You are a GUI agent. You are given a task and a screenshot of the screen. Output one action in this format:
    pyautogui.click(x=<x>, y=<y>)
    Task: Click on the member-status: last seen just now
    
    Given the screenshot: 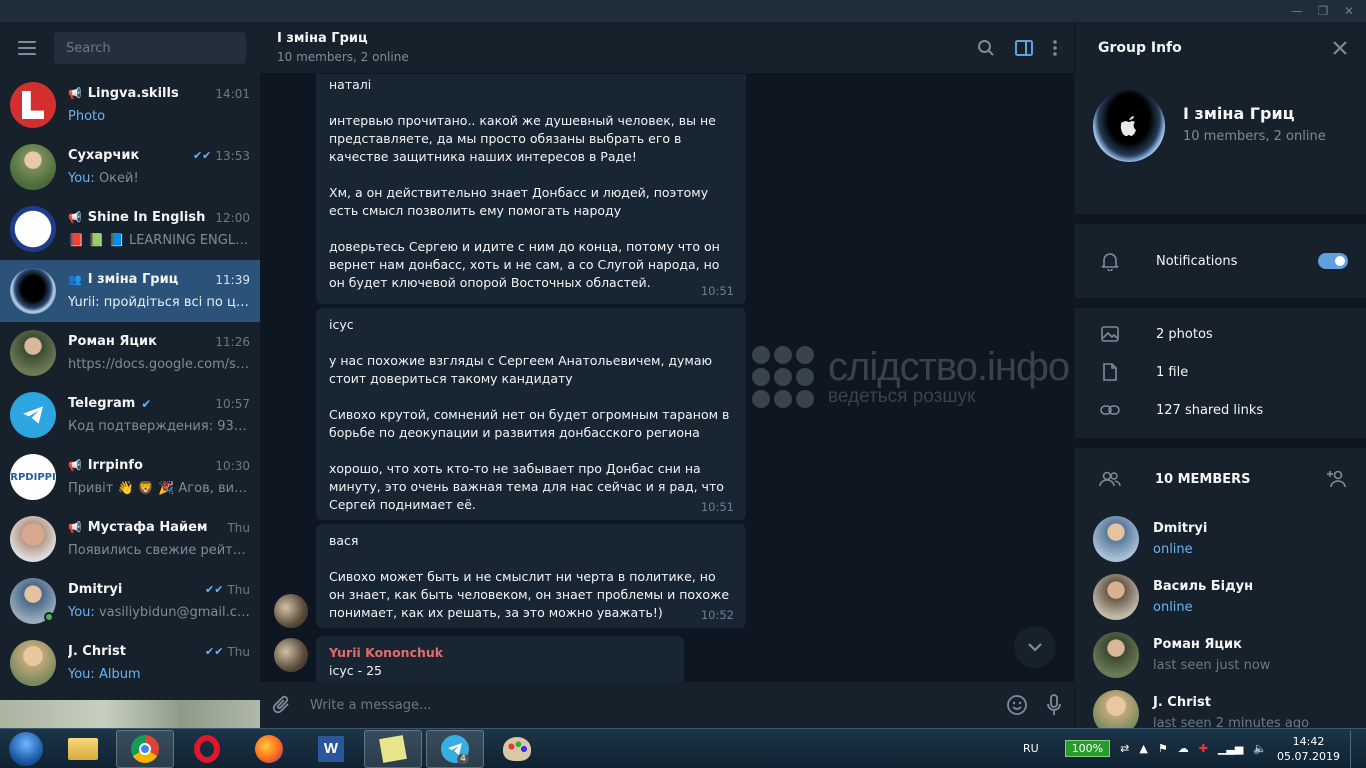 What is the action you would take?
    pyautogui.click(x=1212, y=665)
    